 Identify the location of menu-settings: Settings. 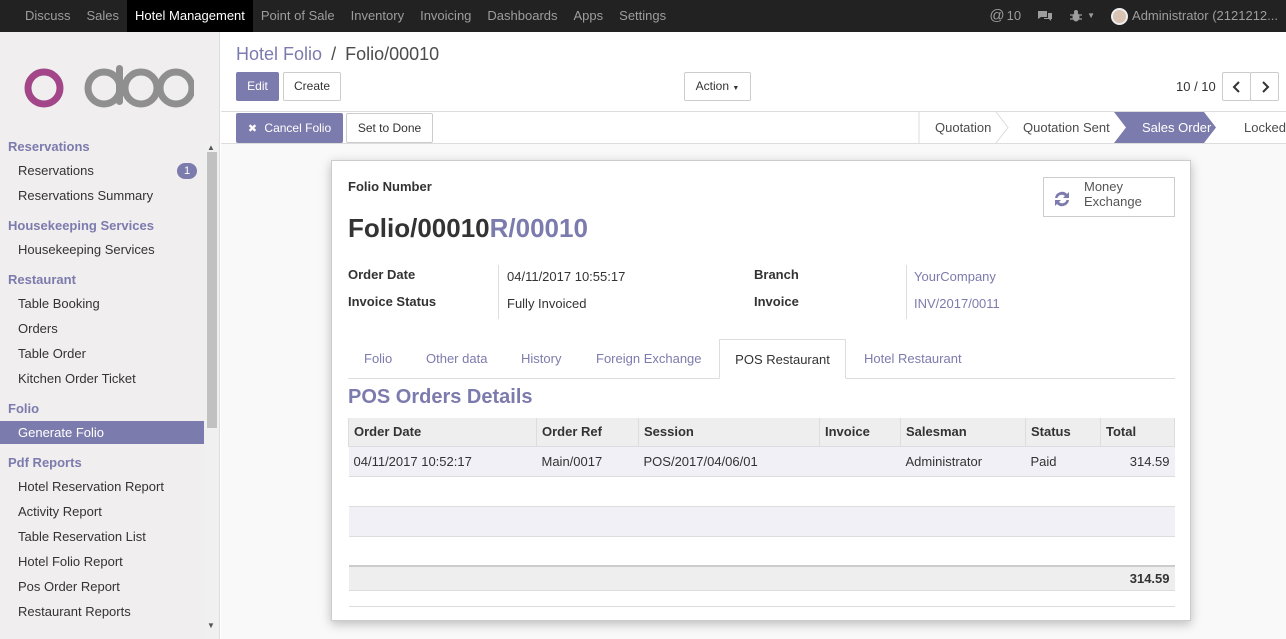
(642, 16).